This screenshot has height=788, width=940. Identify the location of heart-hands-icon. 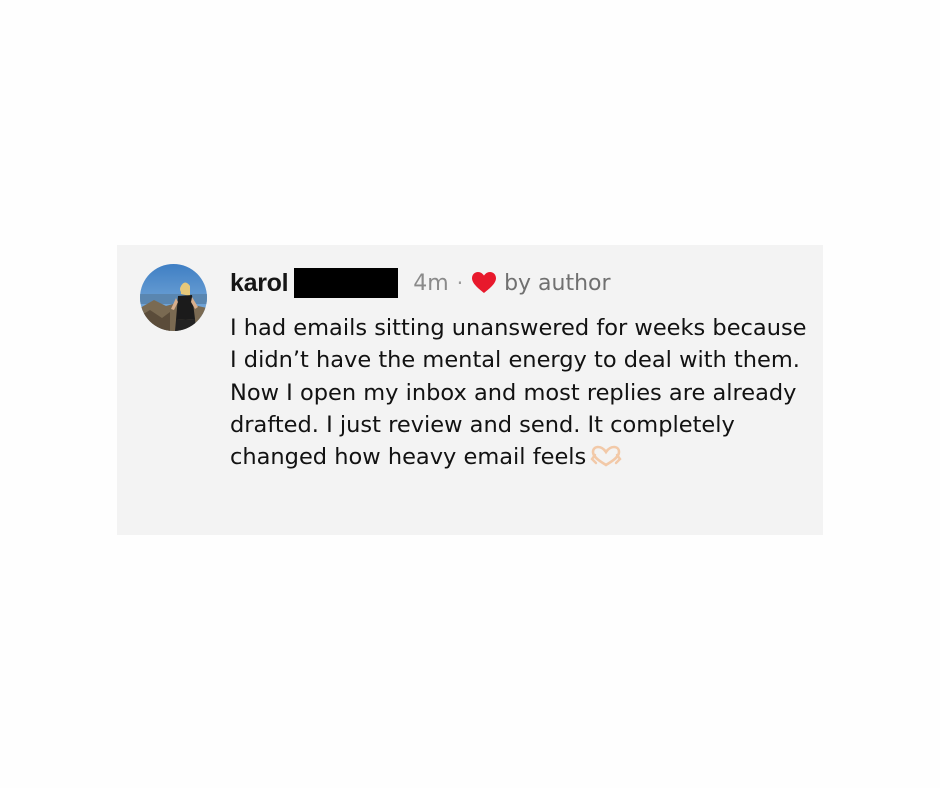
(606, 455).